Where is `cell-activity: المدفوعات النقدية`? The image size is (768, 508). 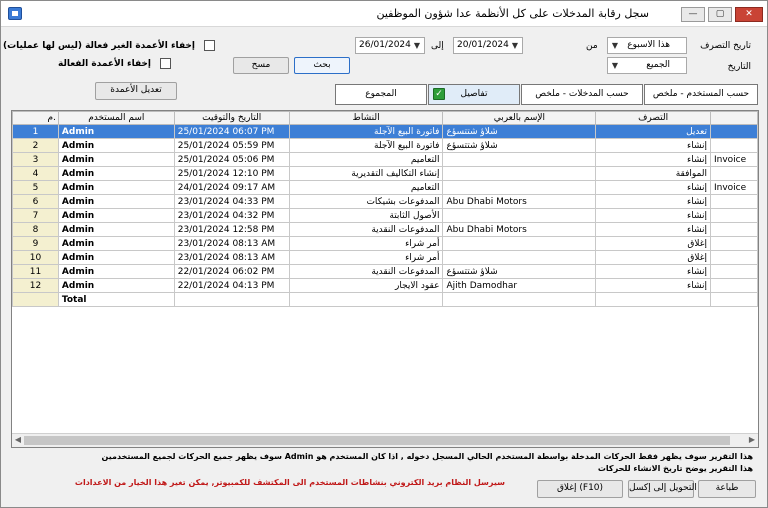
cell-activity: المدفوعات النقدية is located at coordinates (366, 271).